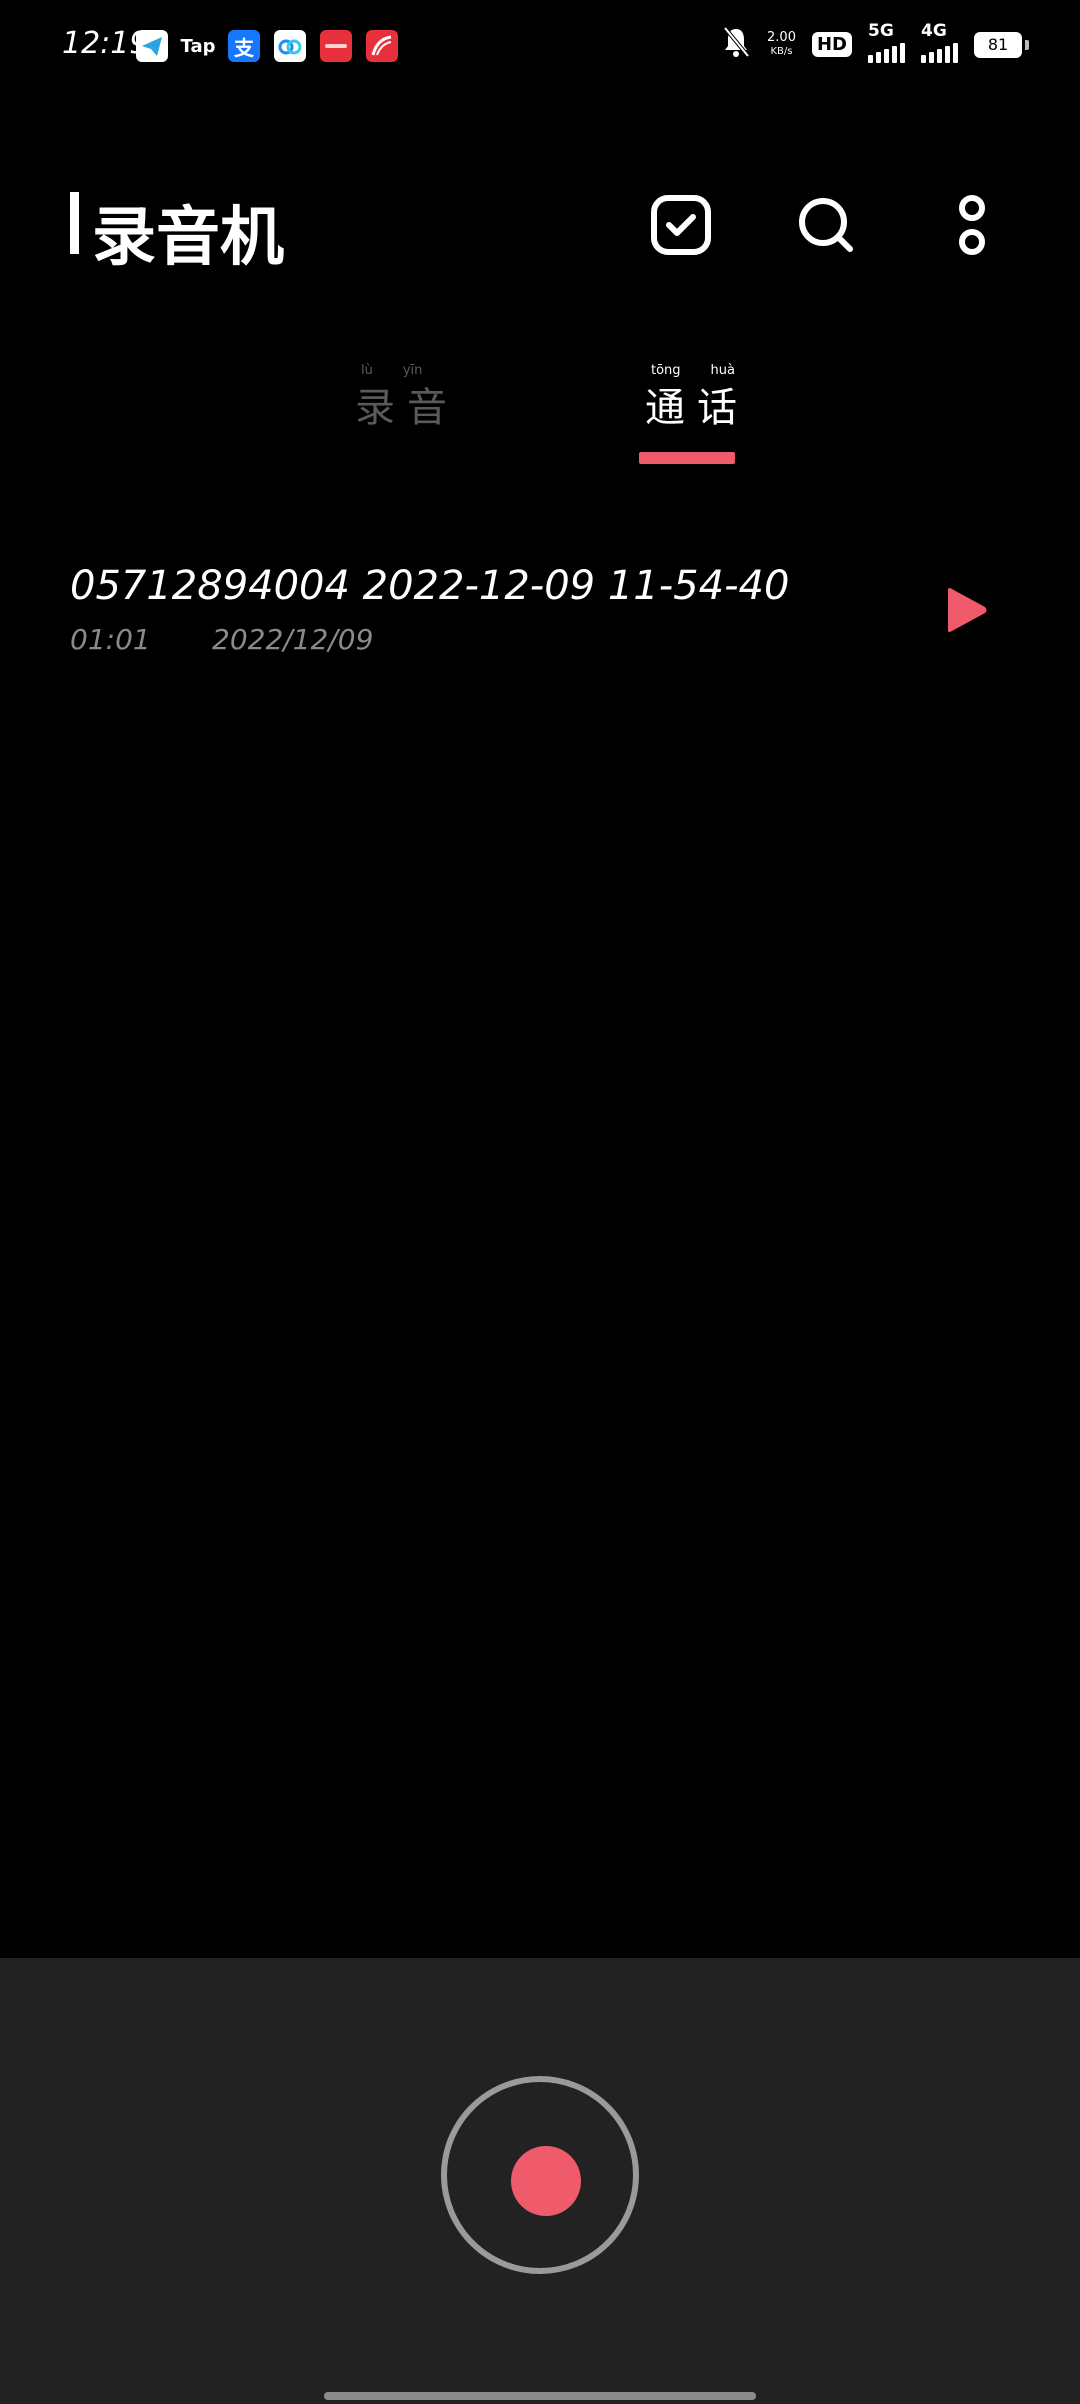  What do you see at coordinates (666, 370) in the screenshot?
I see `pinyin-1: tōng` at bounding box center [666, 370].